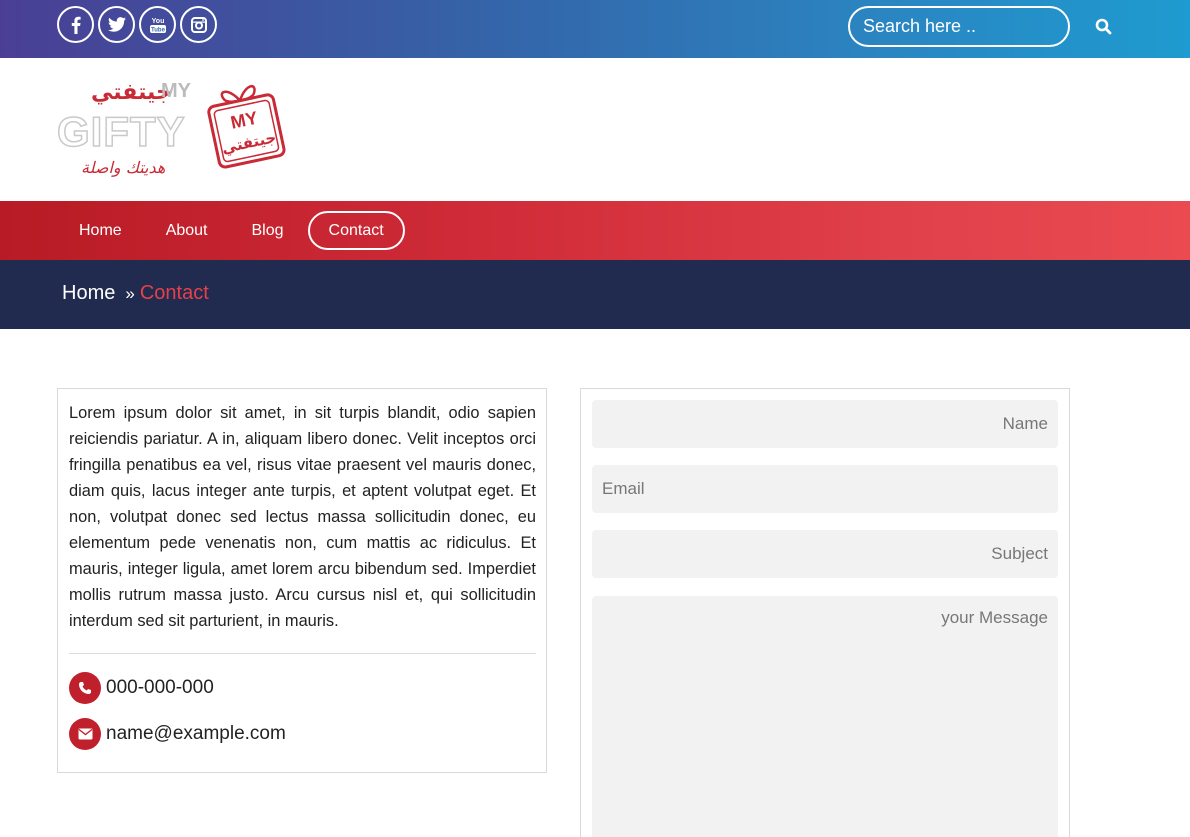 The height and width of the screenshot is (837, 1190). Describe the element at coordinates (825, 554) in the screenshot. I see `subject-field` at that location.